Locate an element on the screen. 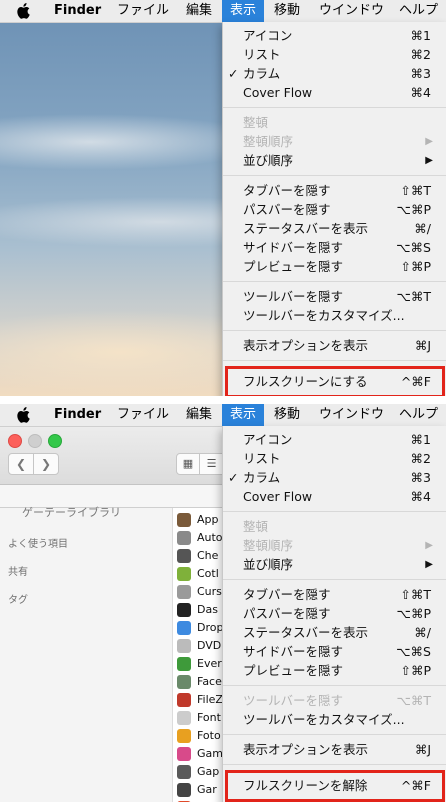  menu-item-label: タブバーを隠す is located at coordinates (287, 190).